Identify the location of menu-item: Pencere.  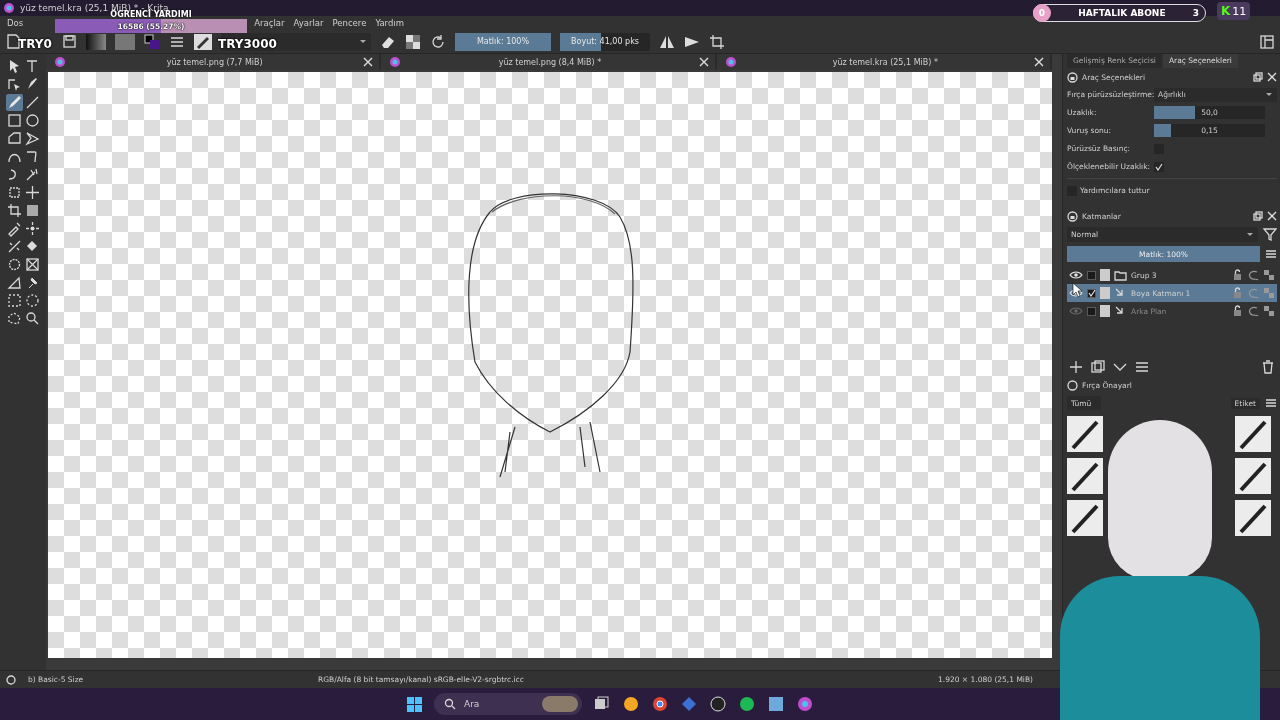
(349, 23).